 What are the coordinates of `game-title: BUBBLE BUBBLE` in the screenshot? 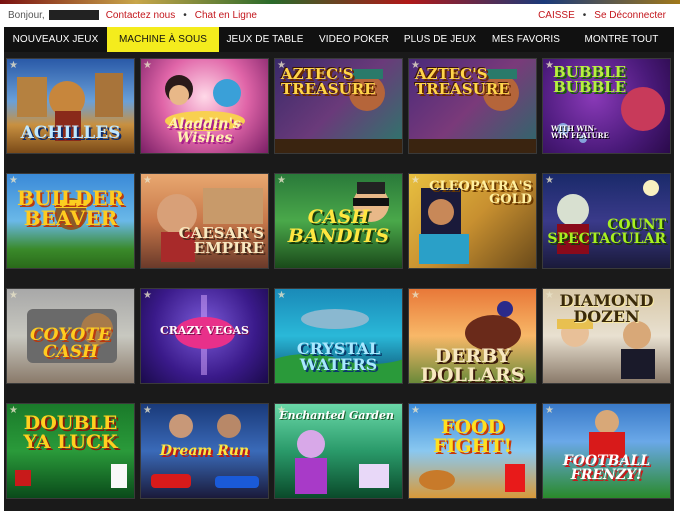 It's located at (590, 79).